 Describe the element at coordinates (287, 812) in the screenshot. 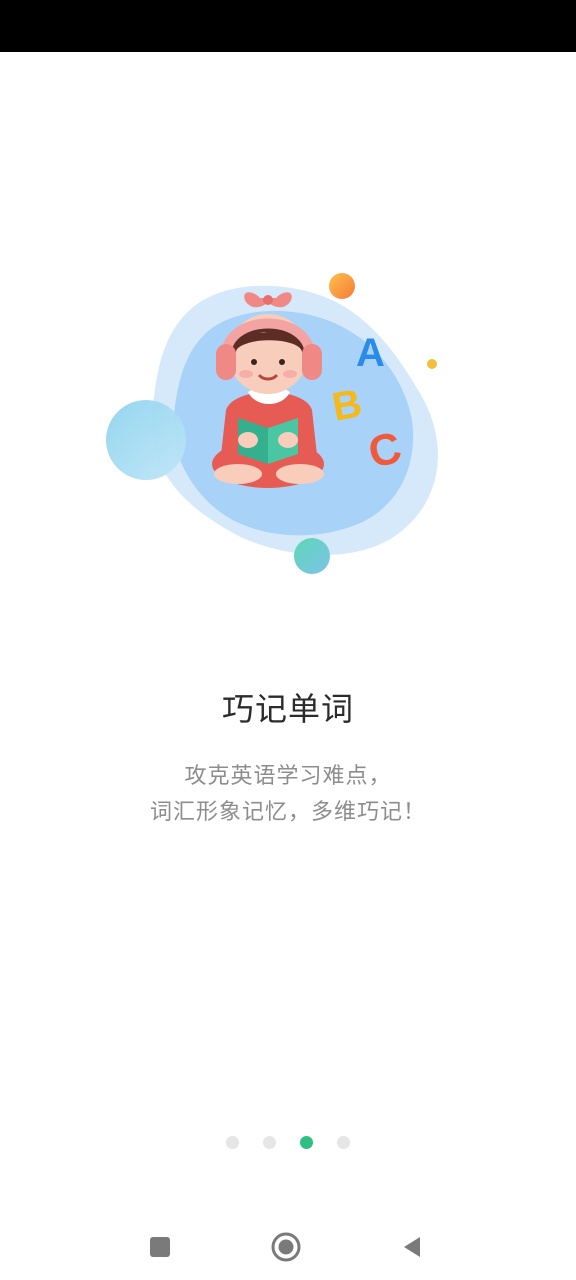

I see `description-line-2: 词汇形象记忆，多维巧记！` at that location.